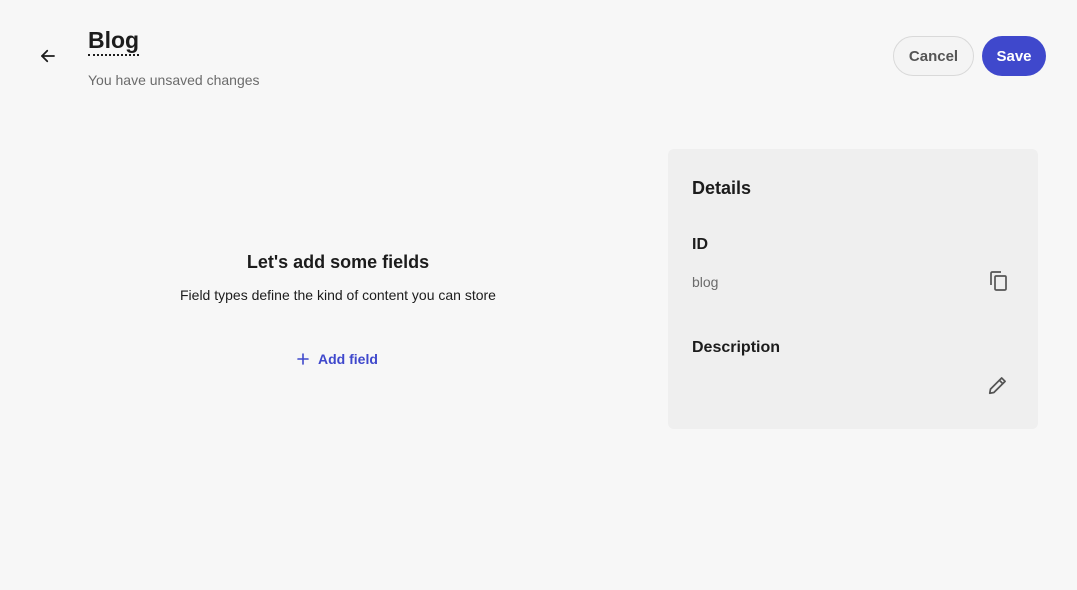  I want to click on id-value: blog, so click(705, 282).